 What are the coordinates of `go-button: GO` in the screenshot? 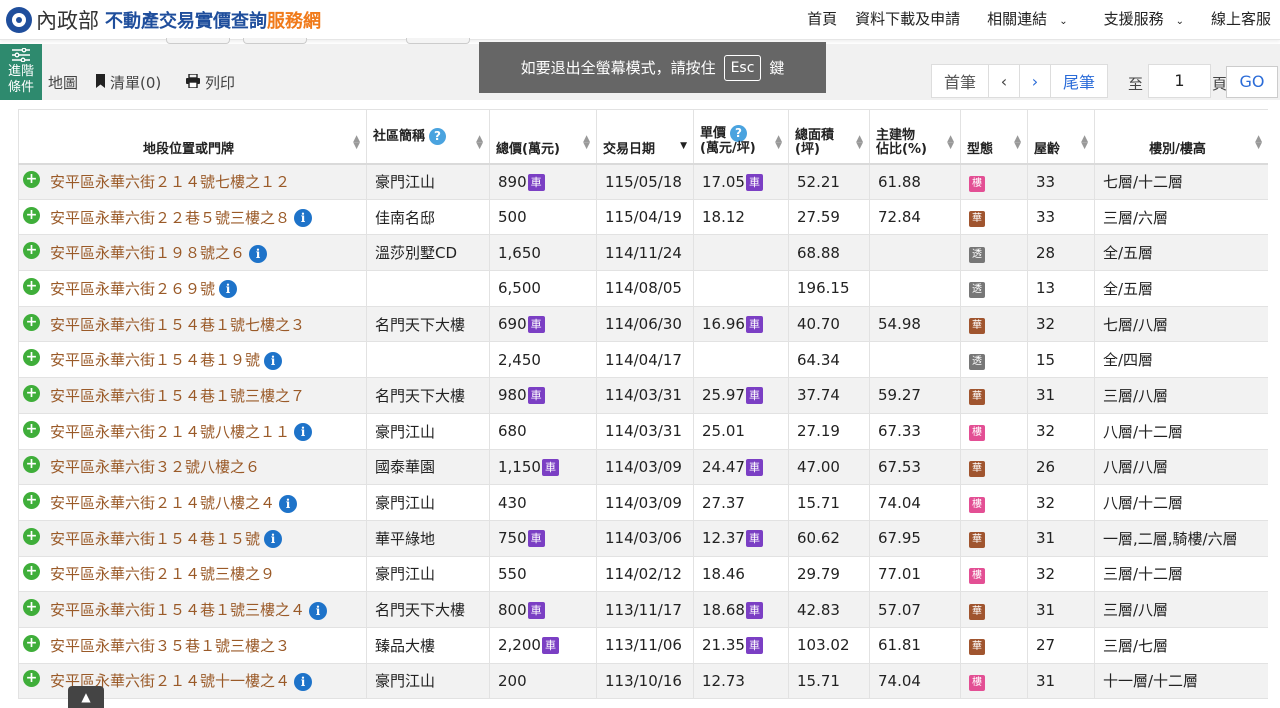 It's located at (1252, 82).